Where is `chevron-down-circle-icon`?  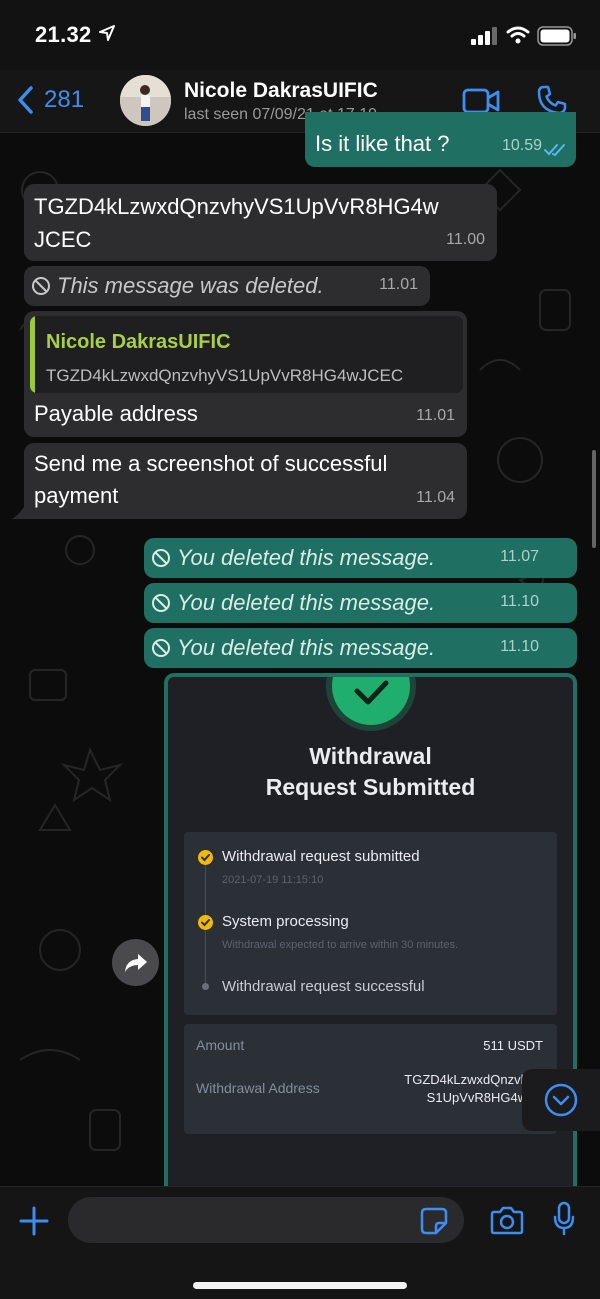
chevron-down-circle-icon is located at coordinates (561, 1100).